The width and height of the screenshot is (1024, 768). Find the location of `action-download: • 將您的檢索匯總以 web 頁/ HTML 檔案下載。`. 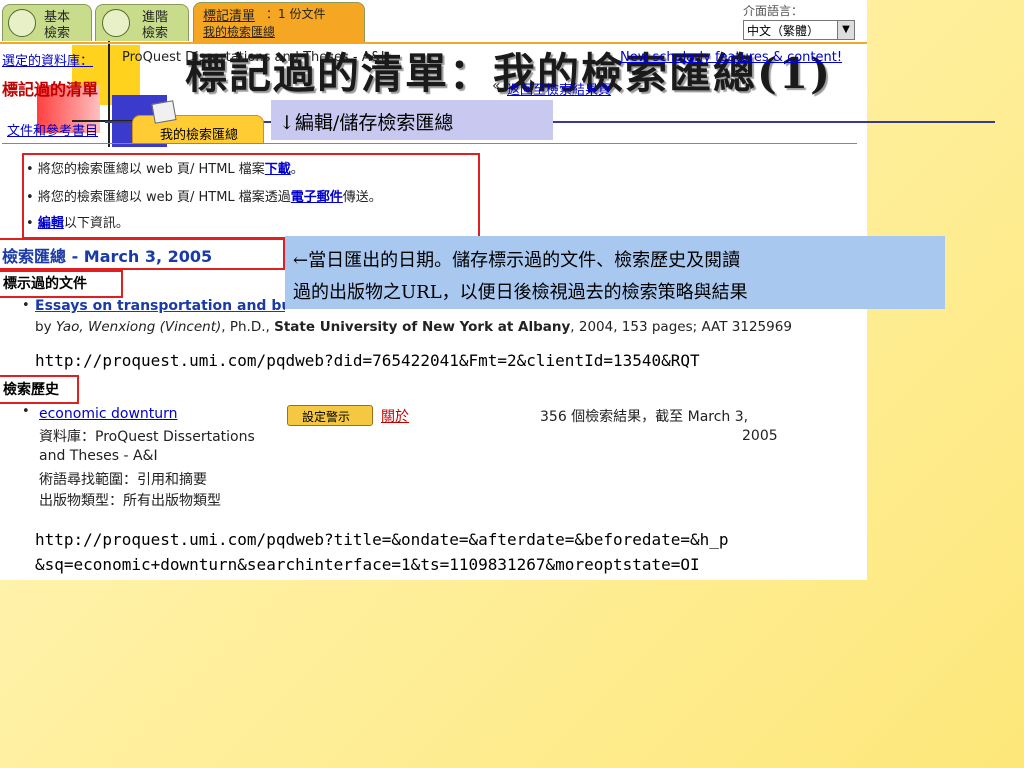

action-download: • 將您的檢索匯總以 web 頁/ HTML 檔案下載。 is located at coordinates (165, 169).